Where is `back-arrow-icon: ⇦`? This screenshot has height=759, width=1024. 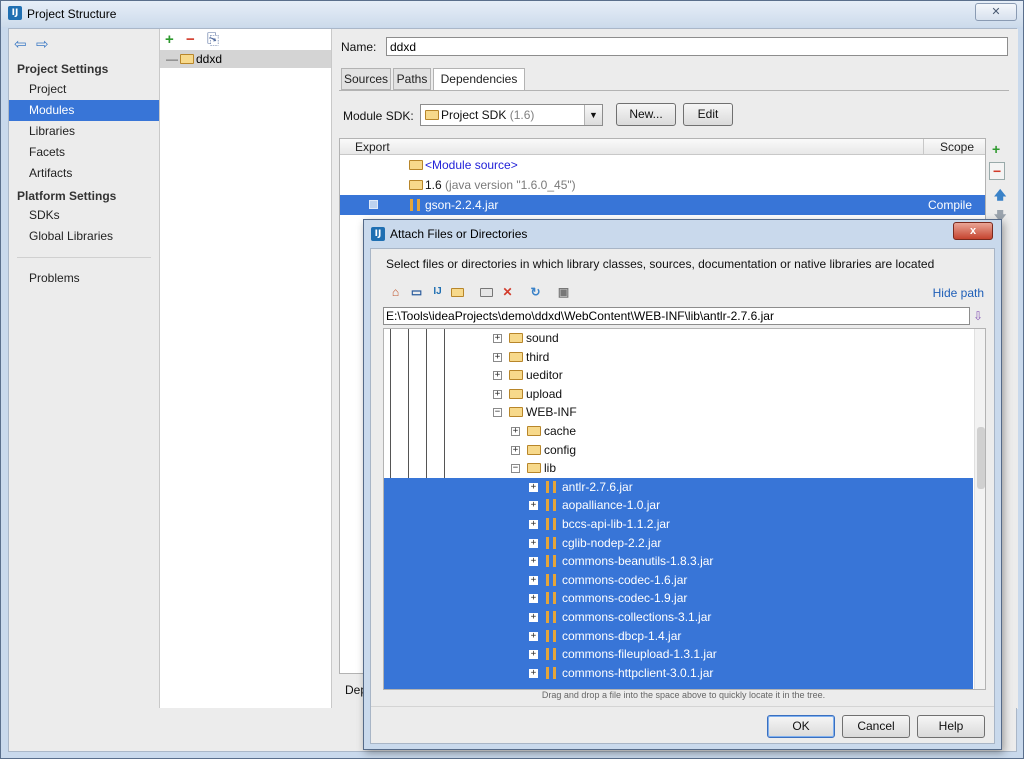
back-arrow-icon: ⇦ is located at coordinates (20, 44).